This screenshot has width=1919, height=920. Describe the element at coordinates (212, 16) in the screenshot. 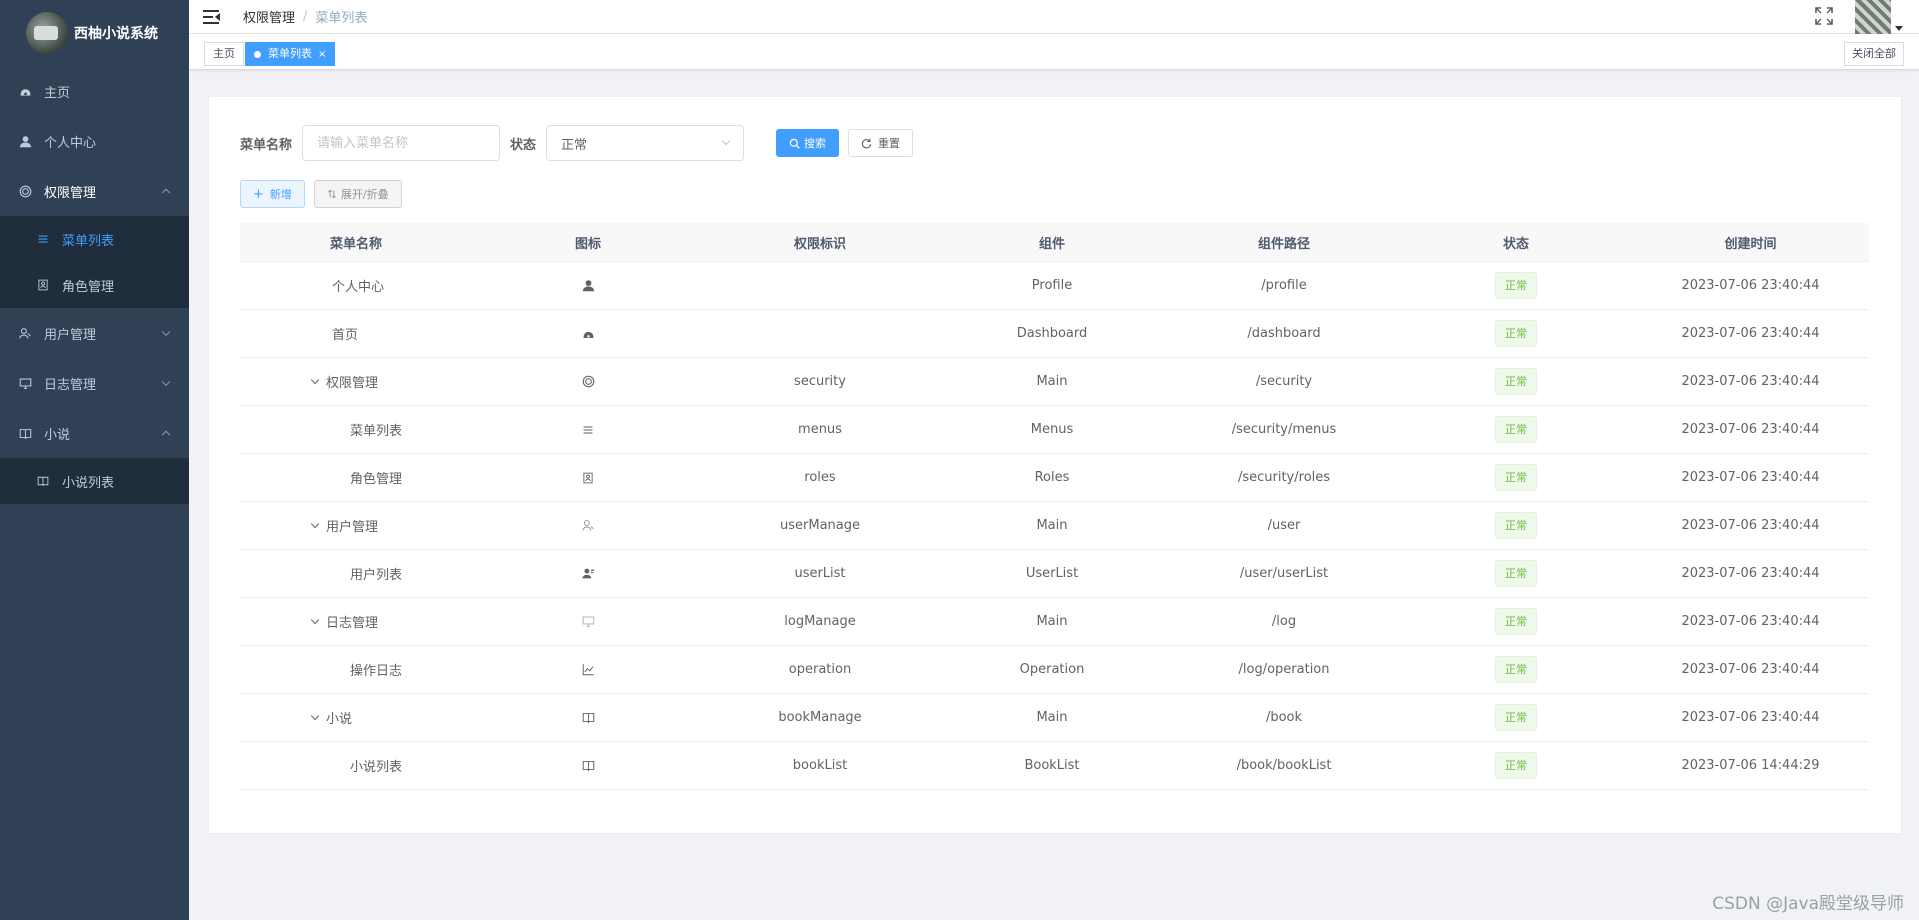

I see `hamburger-icon` at that location.